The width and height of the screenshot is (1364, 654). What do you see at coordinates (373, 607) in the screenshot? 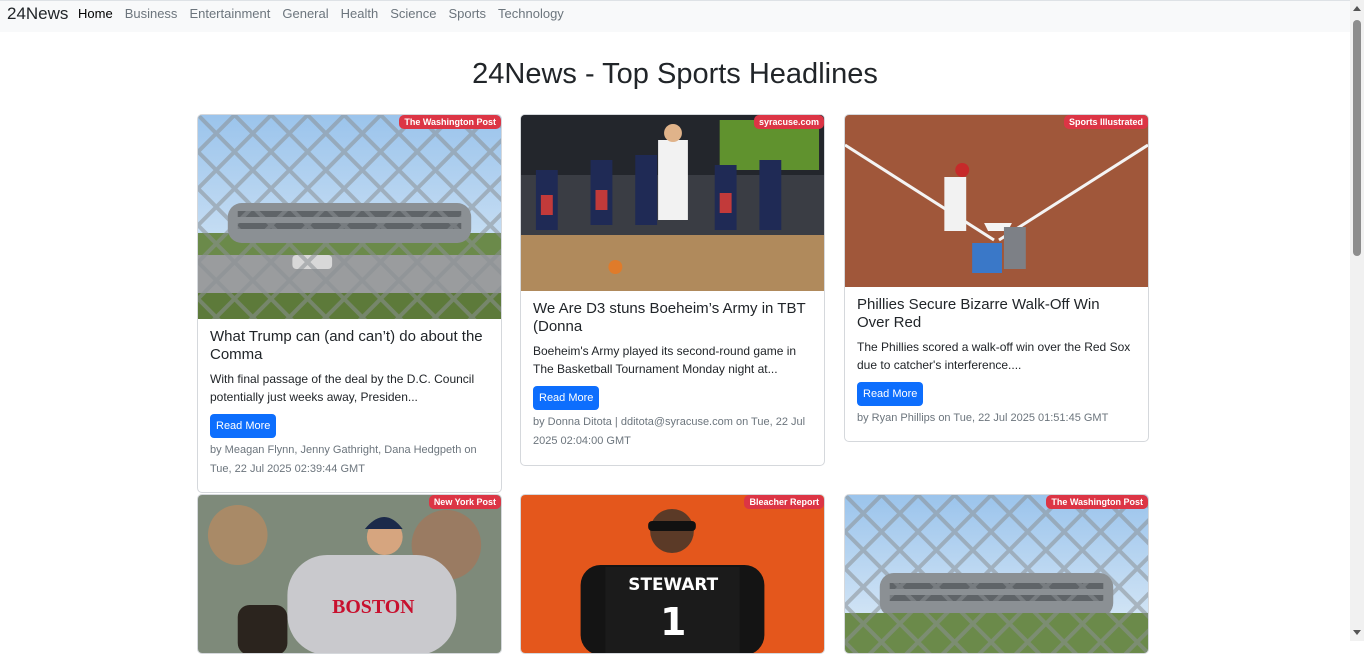
I see `svg-text: BOSTON` at bounding box center [373, 607].